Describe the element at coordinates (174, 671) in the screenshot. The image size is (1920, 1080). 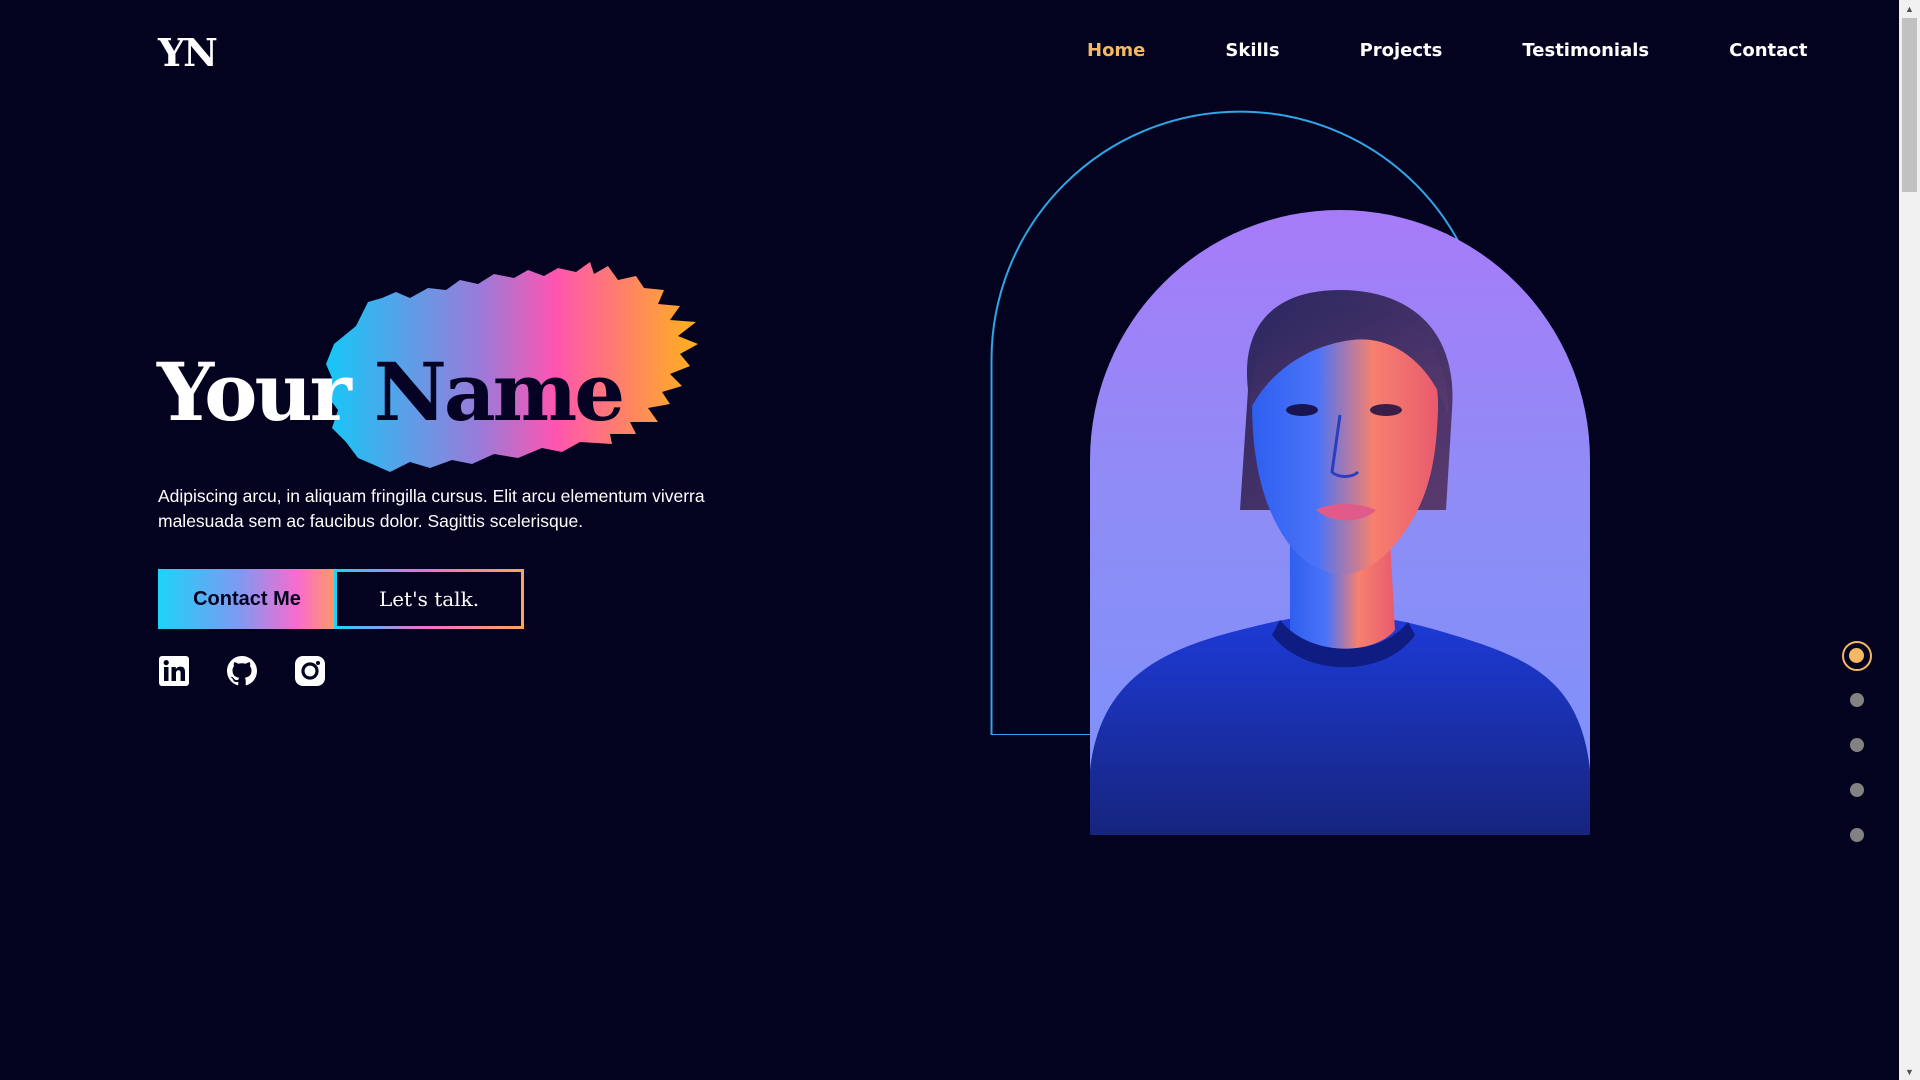
I see `linkedin-icon` at that location.